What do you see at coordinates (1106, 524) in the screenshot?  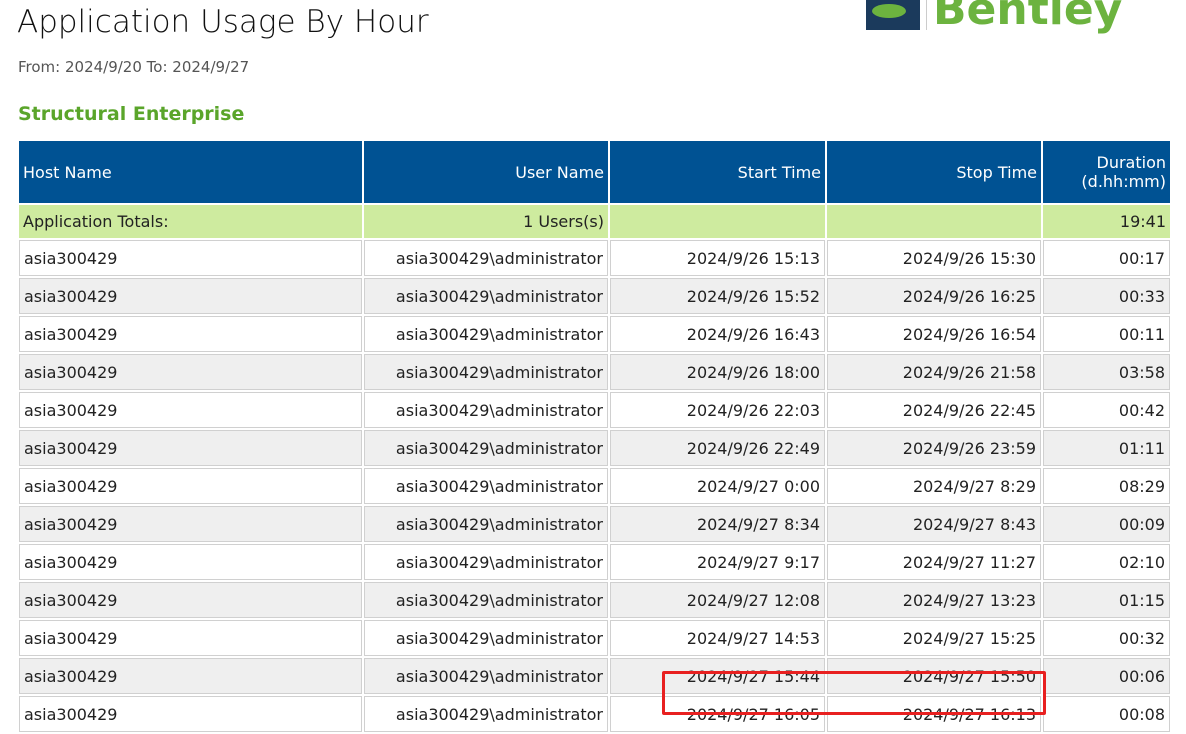 I see `cell-duration: 00:09` at bounding box center [1106, 524].